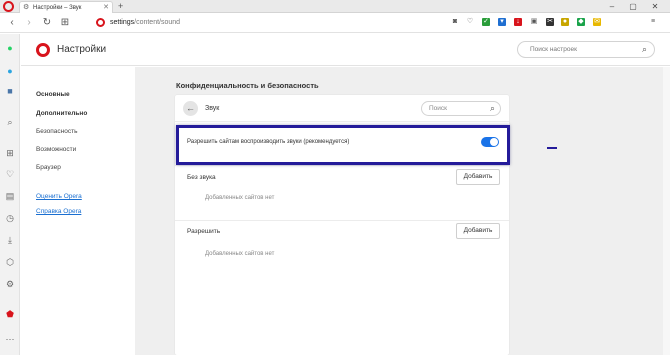  Describe the element at coordinates (100, 22) in the screenshot. I see `opera-url-icon` at that location.